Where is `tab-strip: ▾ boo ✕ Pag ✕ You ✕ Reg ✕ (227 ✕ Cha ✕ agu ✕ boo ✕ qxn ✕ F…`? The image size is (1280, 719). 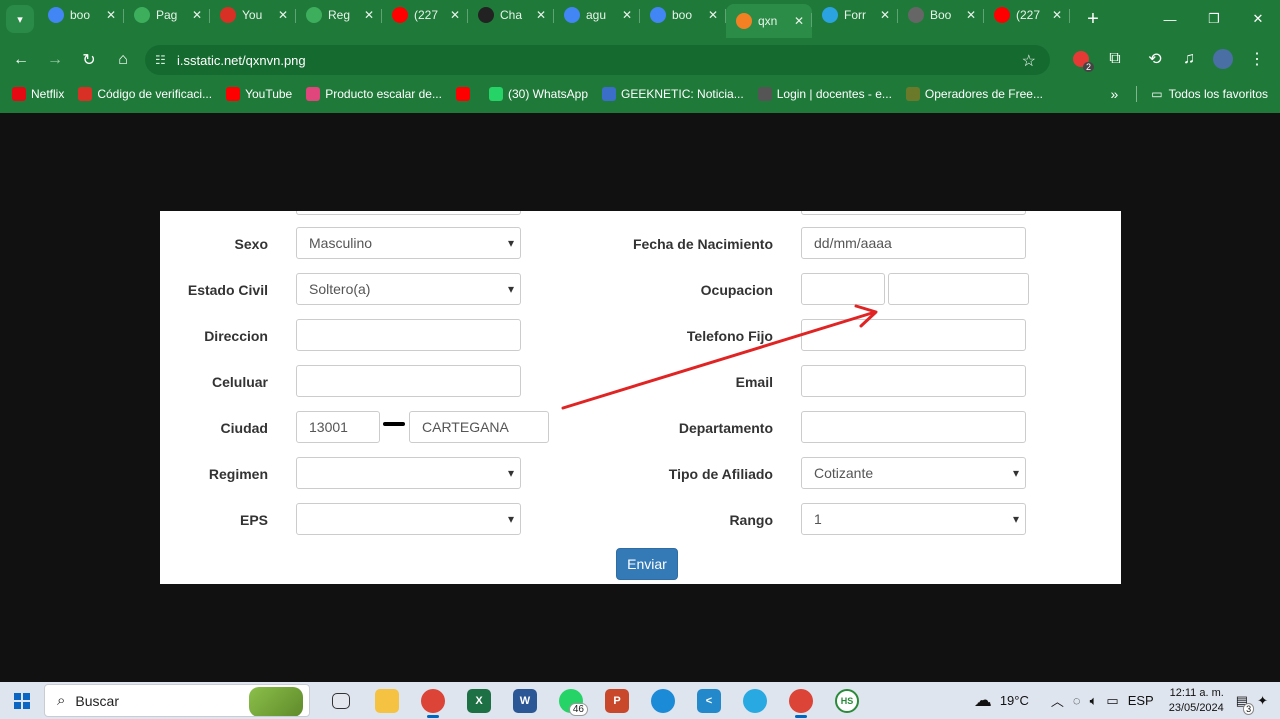 tab-strip: ▾ boo ✕ Pag ✕ You ✕ Reg ✕ (227 ✕ Cha ✕ agu ✕ boo ✕ qxn ✕ F… is located at coordinates (640, 19).